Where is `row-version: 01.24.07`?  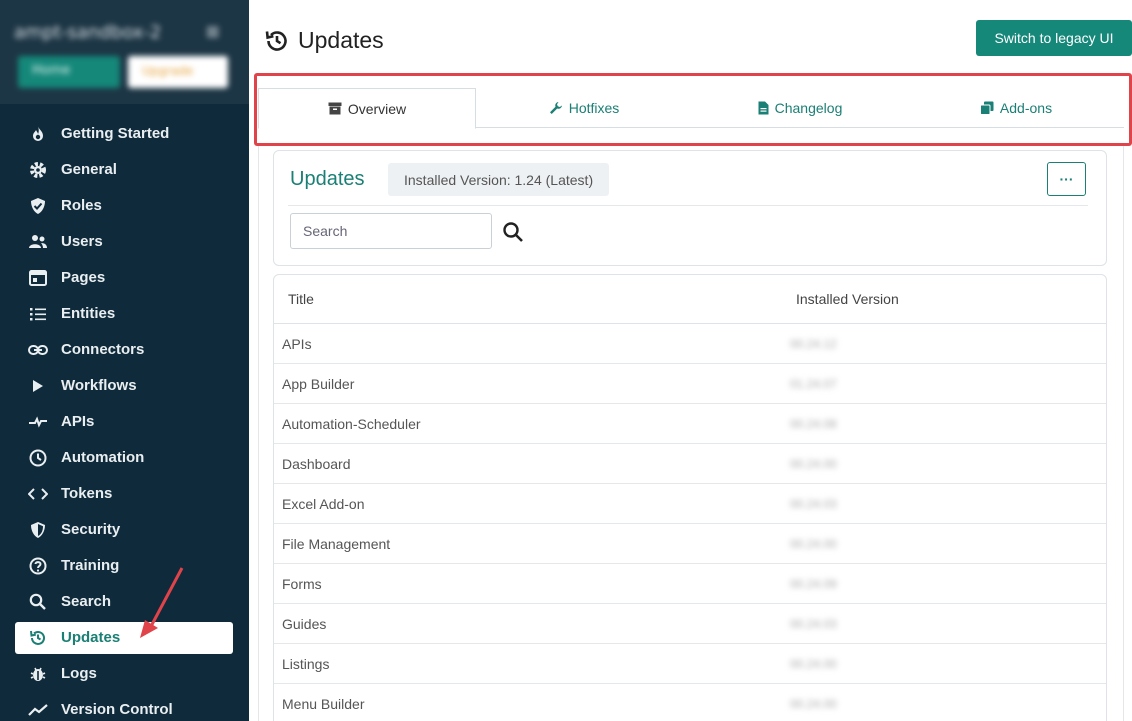
row-version: 01.24.07 is located at coordinates (813, 384).